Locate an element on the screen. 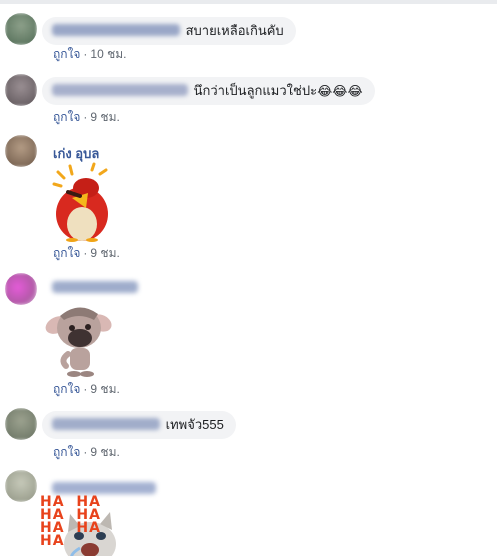 The height and width of the screenshot is (556, 497). comment-bubble: เทพจัว555 is located at coordinates (139, 425).